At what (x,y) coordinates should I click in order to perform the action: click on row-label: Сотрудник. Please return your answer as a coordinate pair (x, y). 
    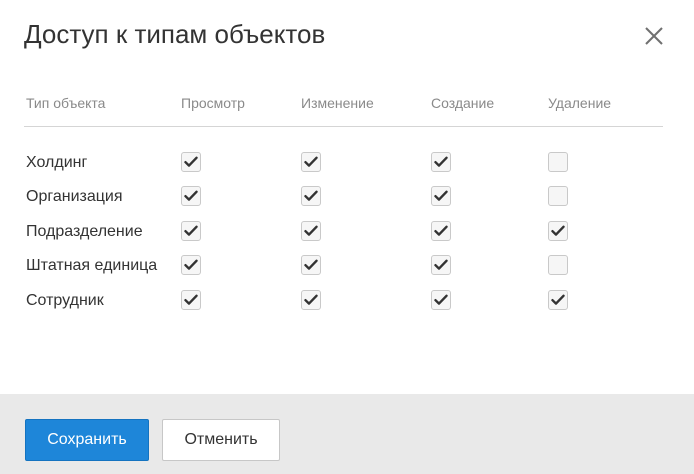
    Looking at the image, I should click on (65, 300).